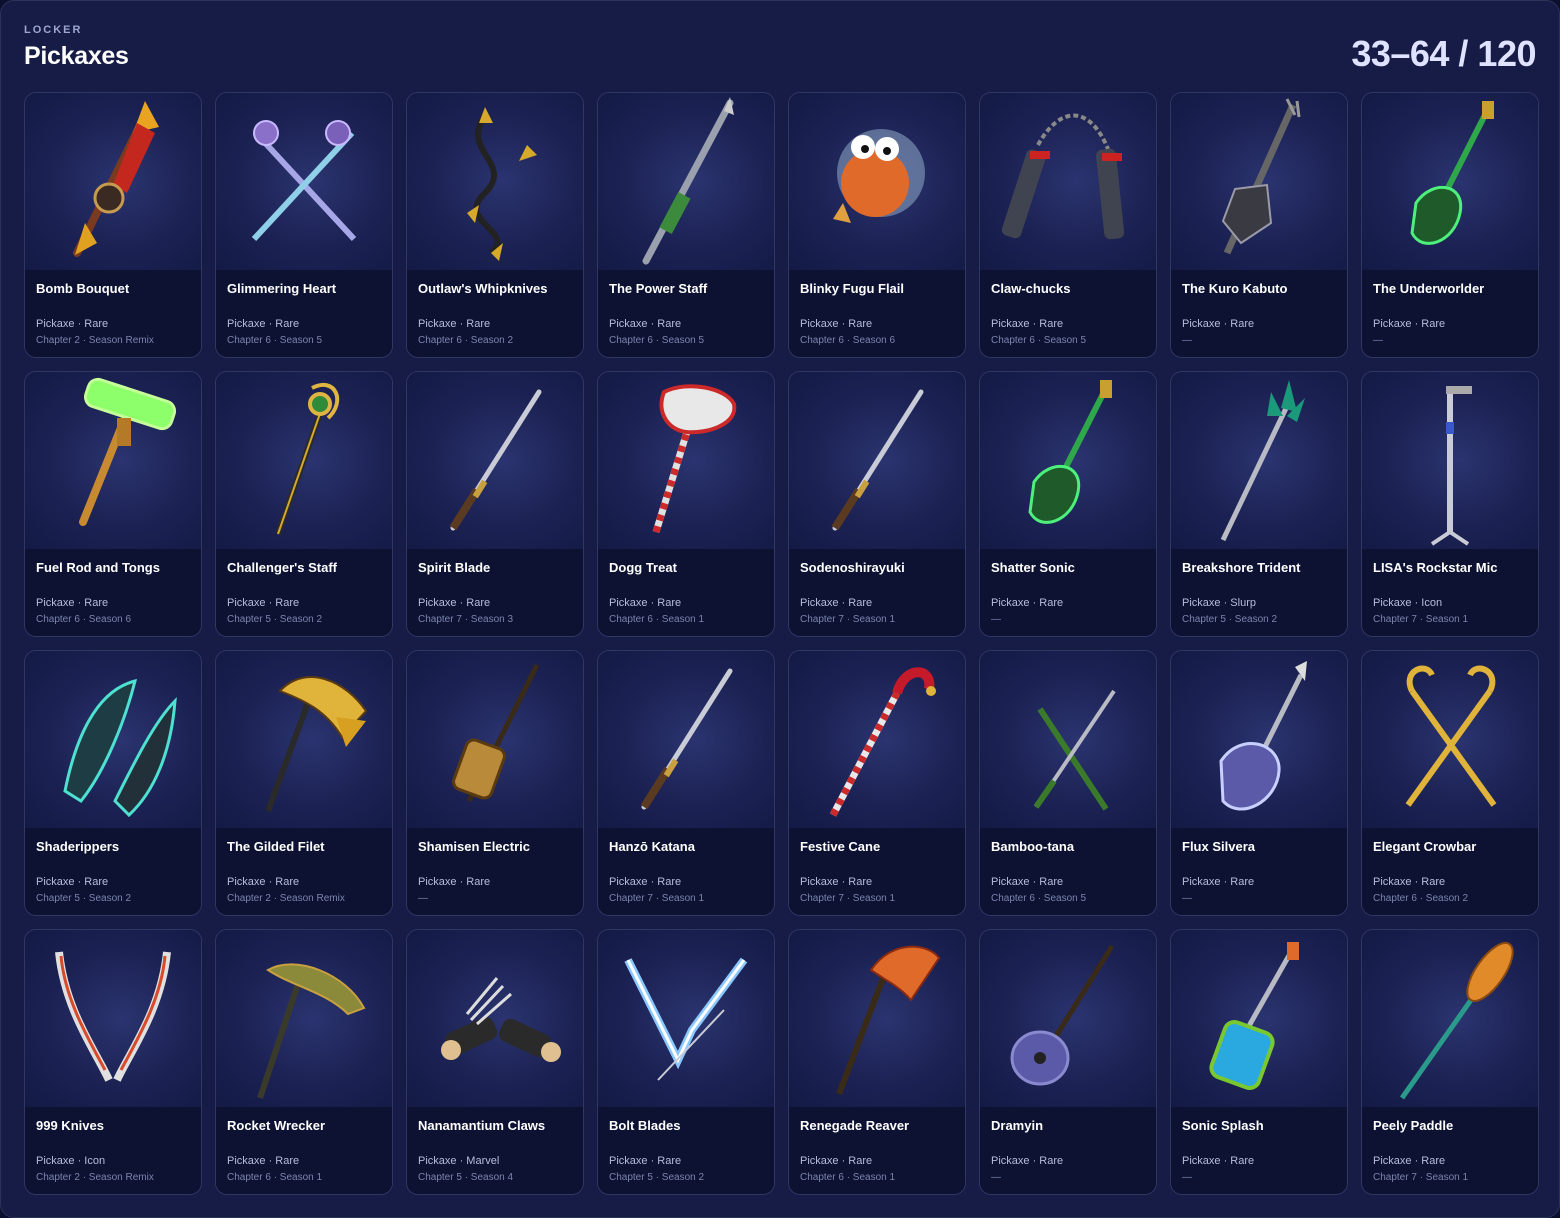  What do you see at coordinates (275, 619) in the screenshot?
I see `item-chapter: Chapter 5 · Season 2` at bounding box center [275, 619].